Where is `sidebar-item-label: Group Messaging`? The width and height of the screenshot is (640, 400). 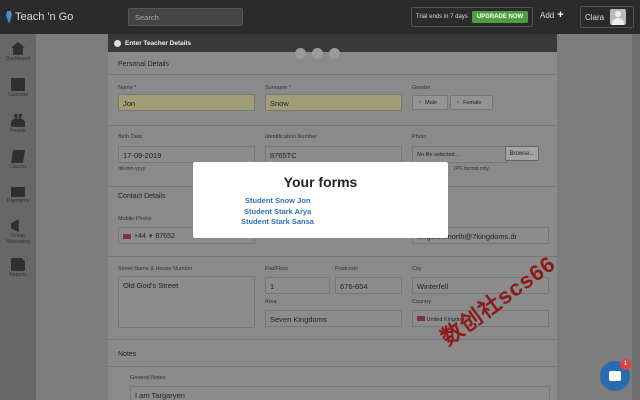
sidebar-item-label: Group Messaging is located at coordinates (18, 239).